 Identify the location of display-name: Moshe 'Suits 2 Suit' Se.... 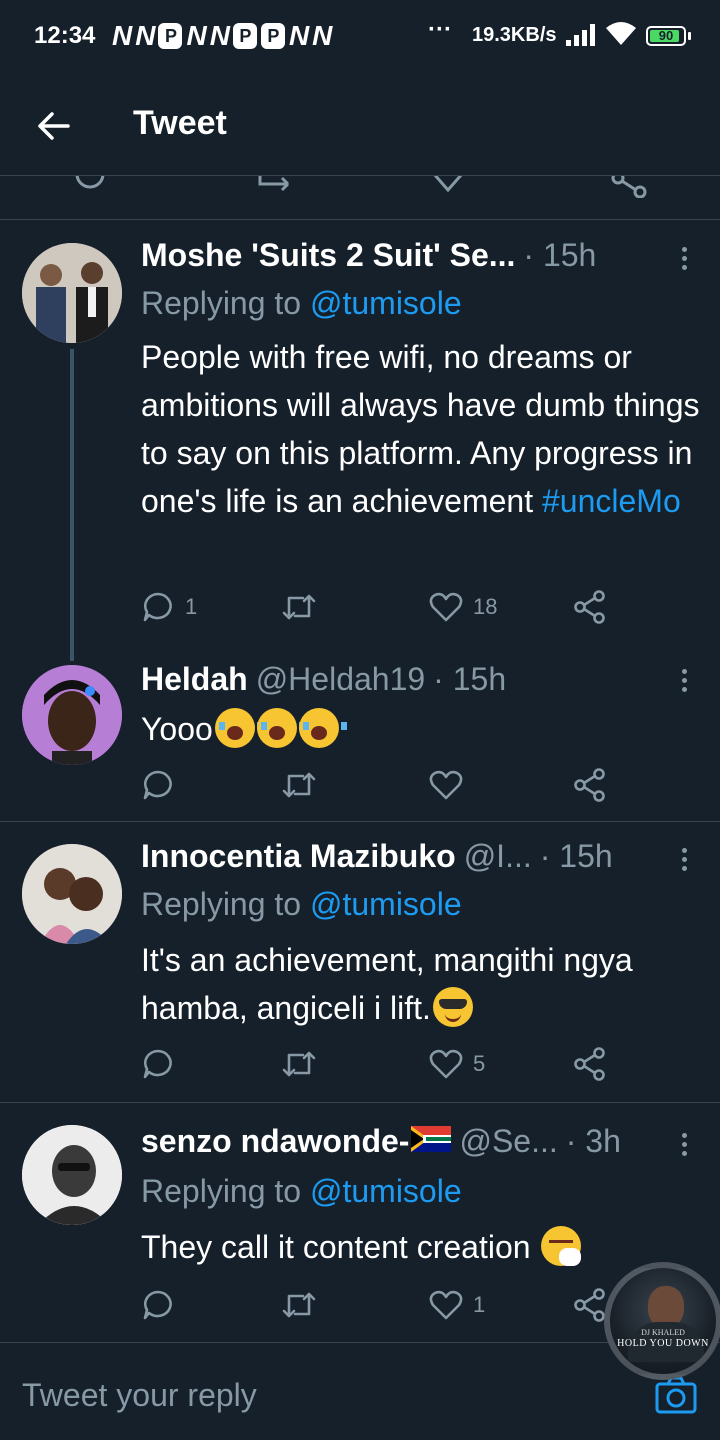
(328, 255).